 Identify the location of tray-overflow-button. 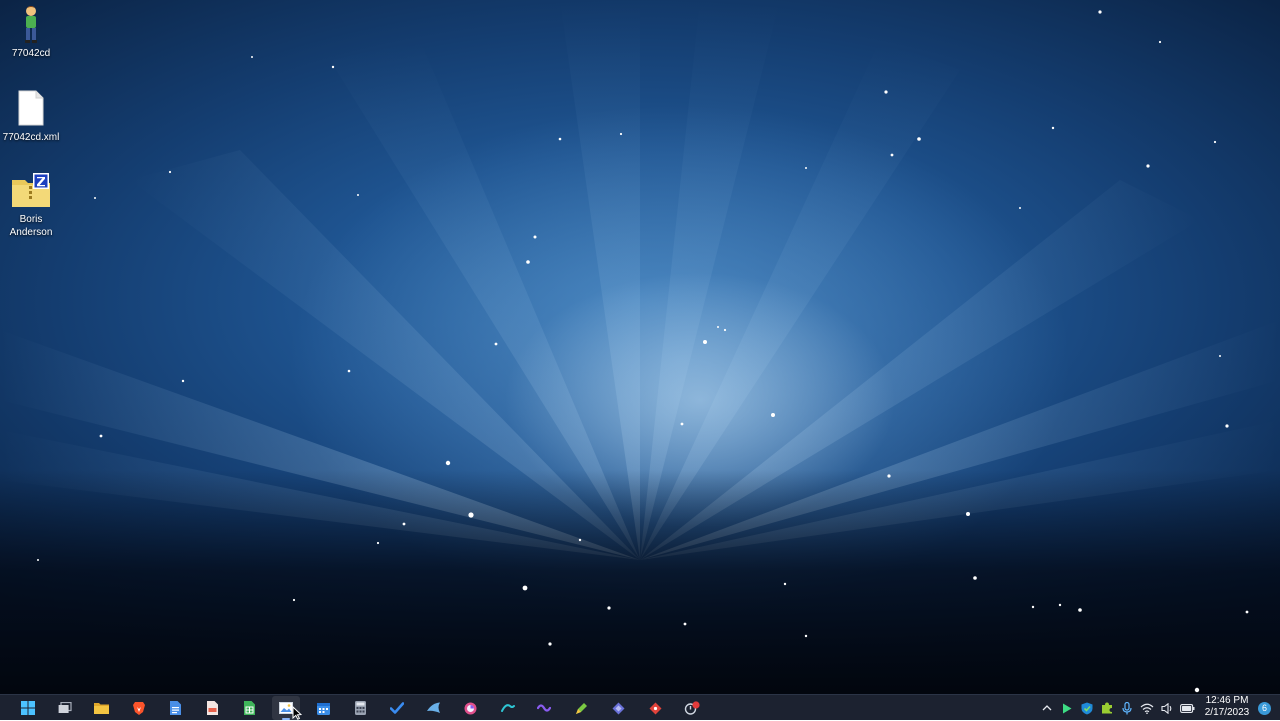
(1047, 708).